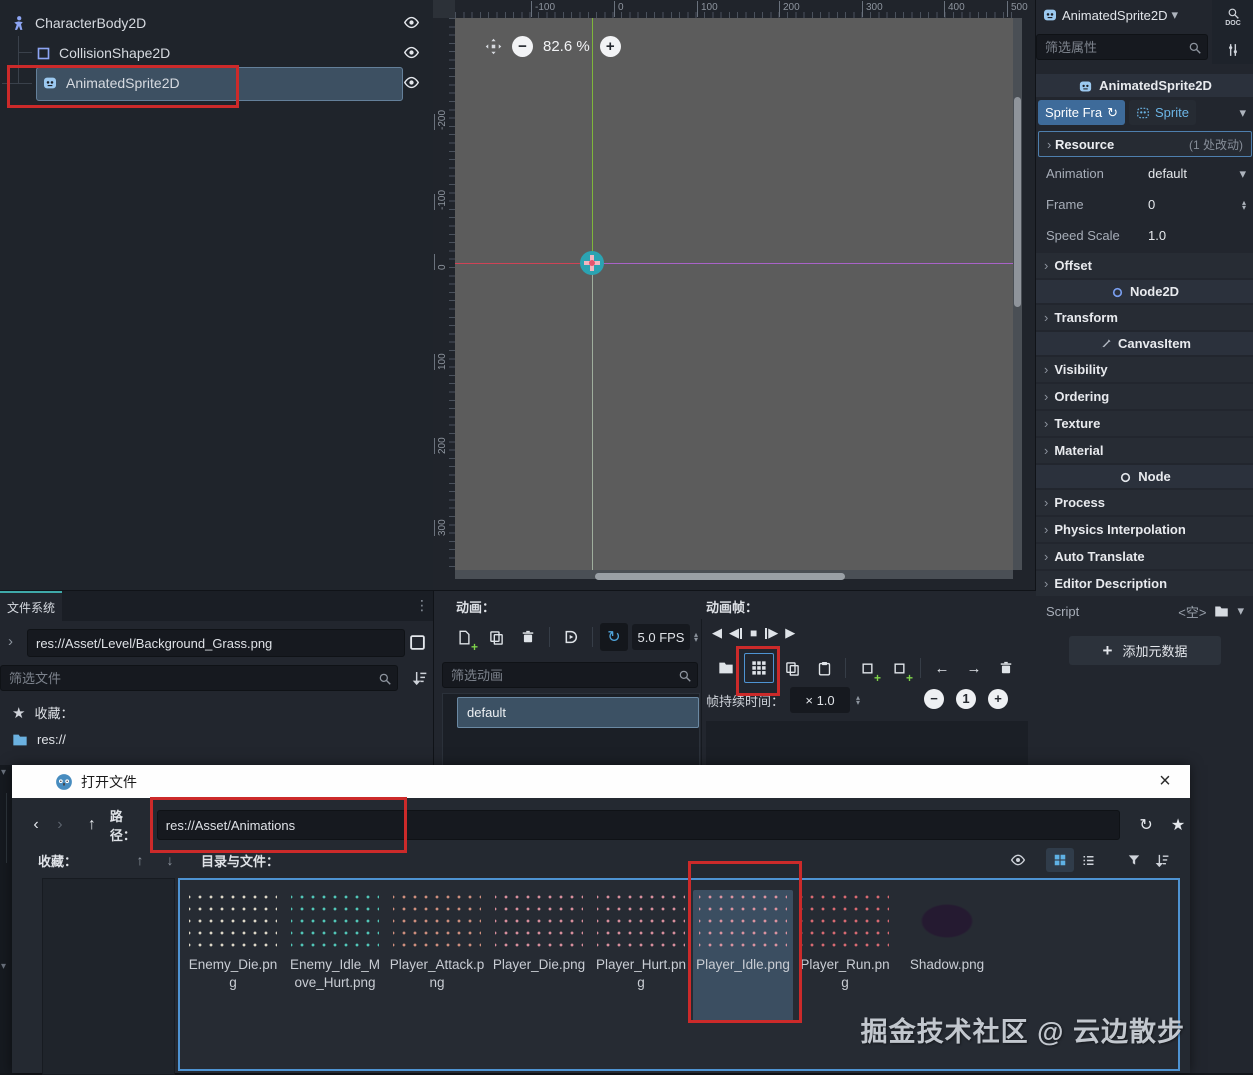 The width and height of the screenshot is (1253, 1075). I want to click on node-position-gizmo, so click(592, 263).